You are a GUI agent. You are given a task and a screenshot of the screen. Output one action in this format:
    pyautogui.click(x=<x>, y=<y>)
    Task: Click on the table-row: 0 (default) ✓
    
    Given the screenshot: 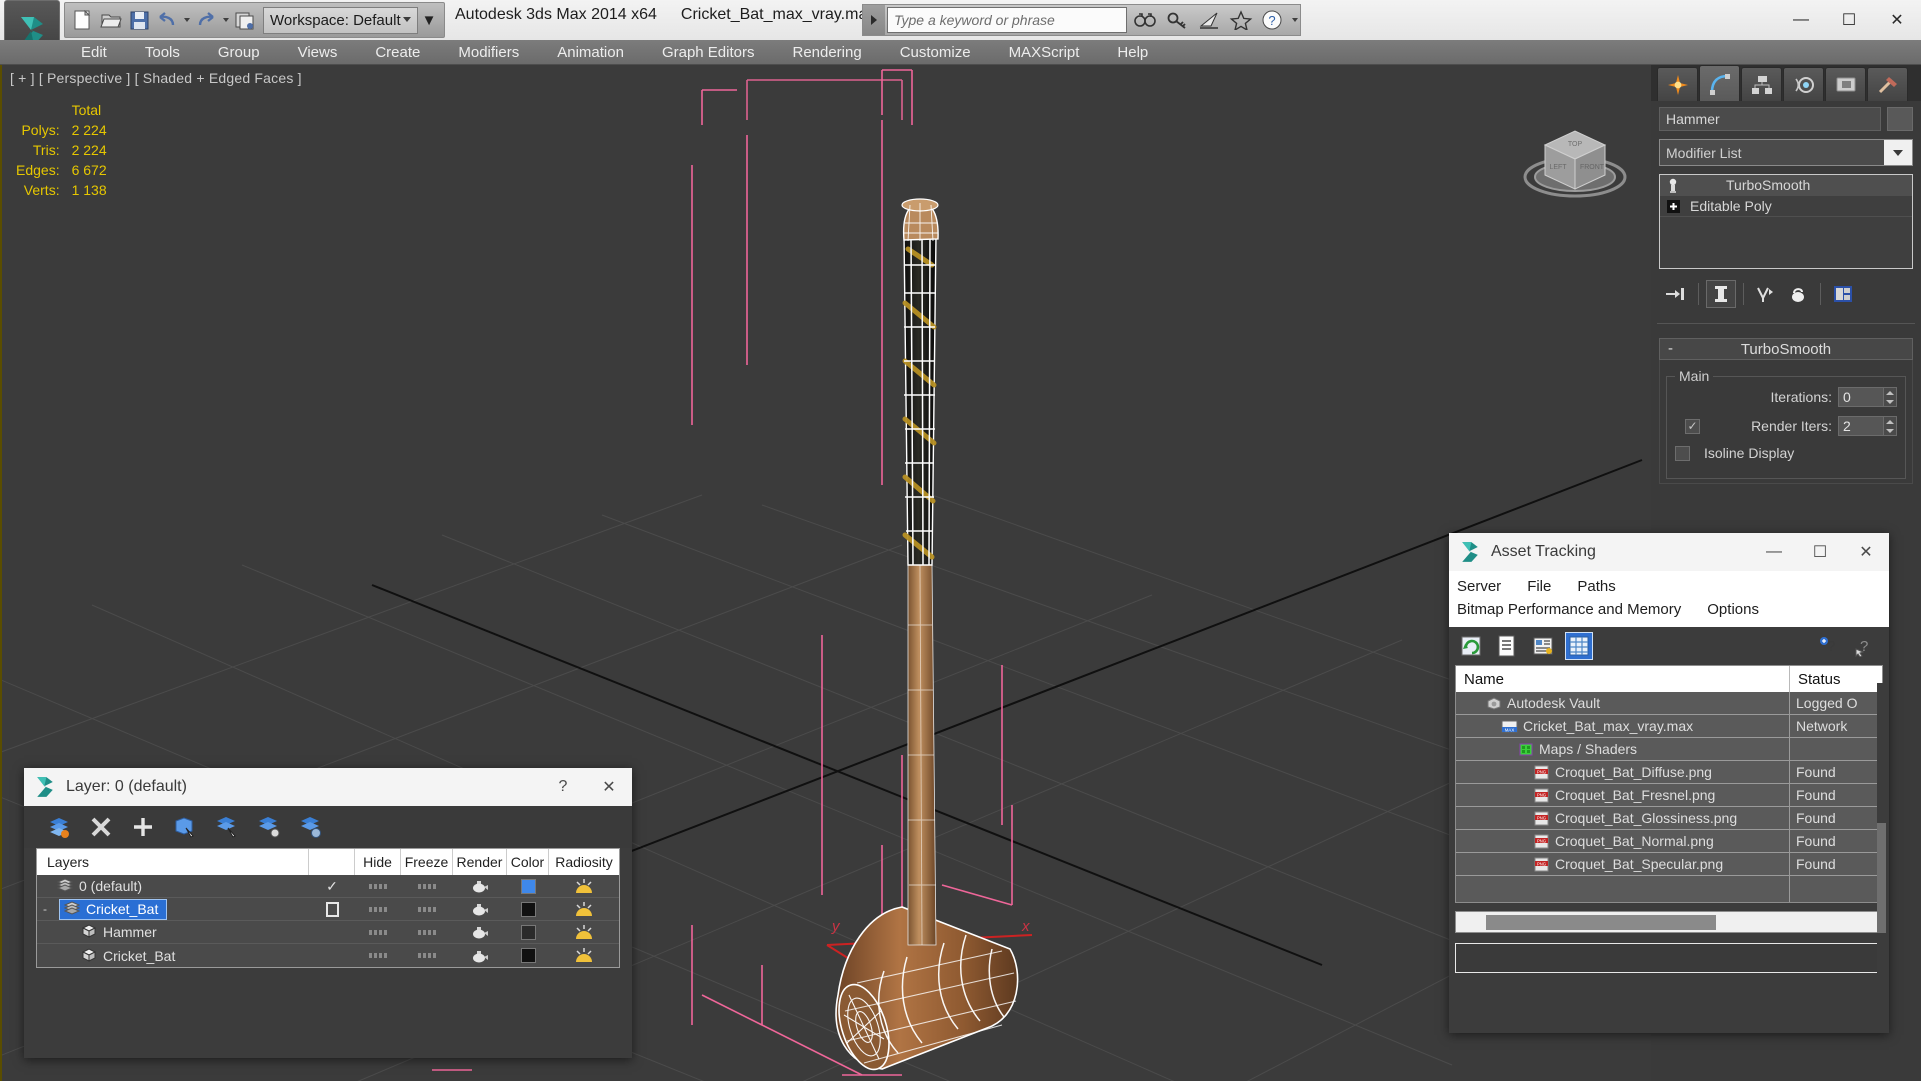 What is the action you would take?
    pyautogui.click(x=328, y=886)
    